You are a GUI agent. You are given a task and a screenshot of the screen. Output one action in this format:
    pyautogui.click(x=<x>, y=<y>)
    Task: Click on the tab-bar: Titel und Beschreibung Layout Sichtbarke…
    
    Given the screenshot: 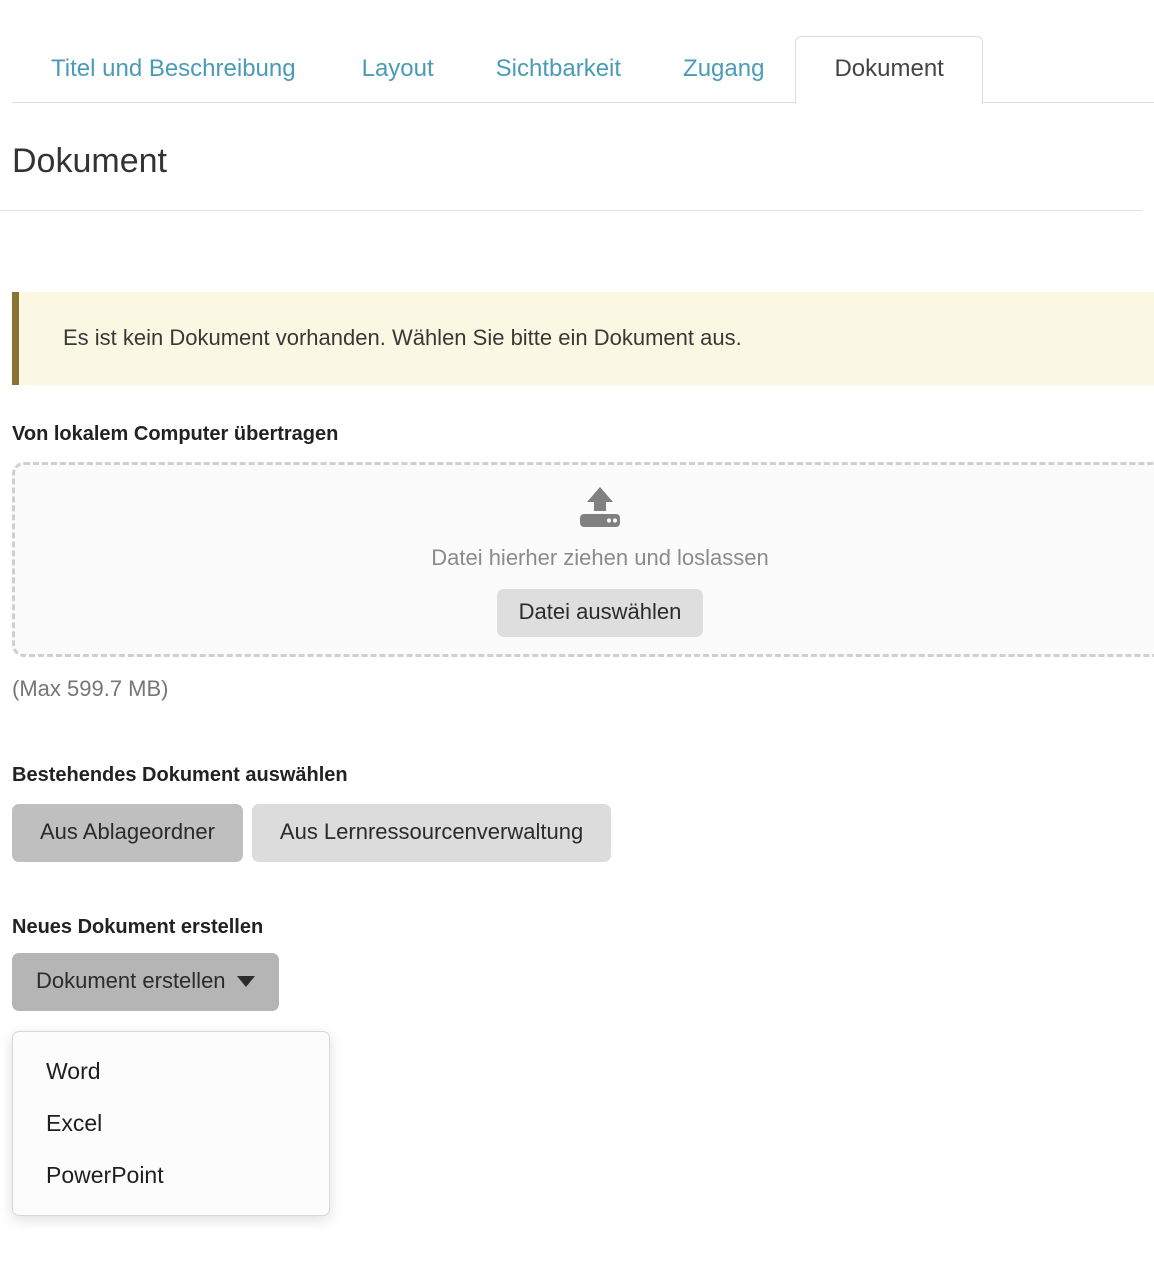 What is the action you would take?
    pyautogui.click(x=577, y=52)
    